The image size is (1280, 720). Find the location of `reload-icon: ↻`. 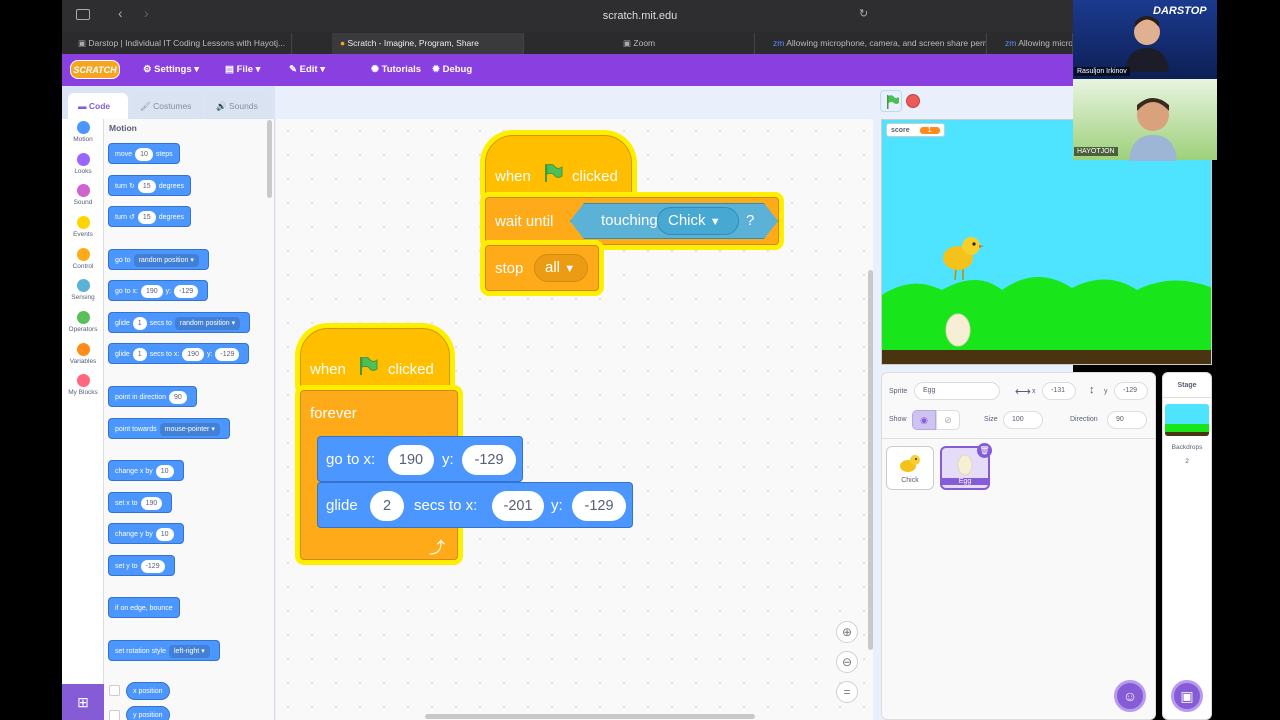

reload-icon: ↻ is located at coordinates (863, 13).